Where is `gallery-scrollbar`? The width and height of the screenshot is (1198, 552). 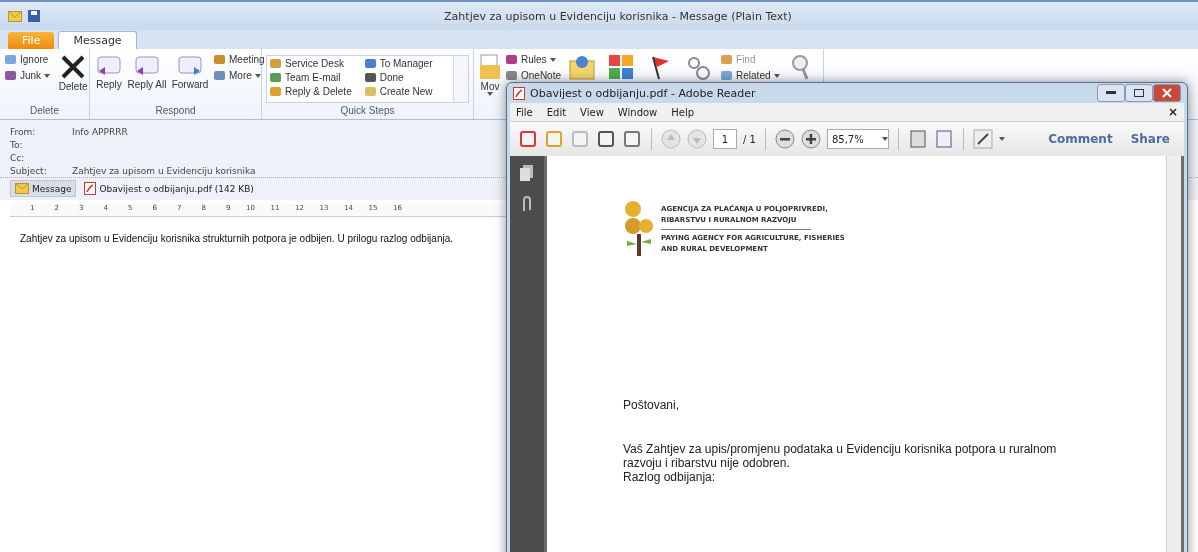 gallery-scrollbar is located at coordinates (460, 79).